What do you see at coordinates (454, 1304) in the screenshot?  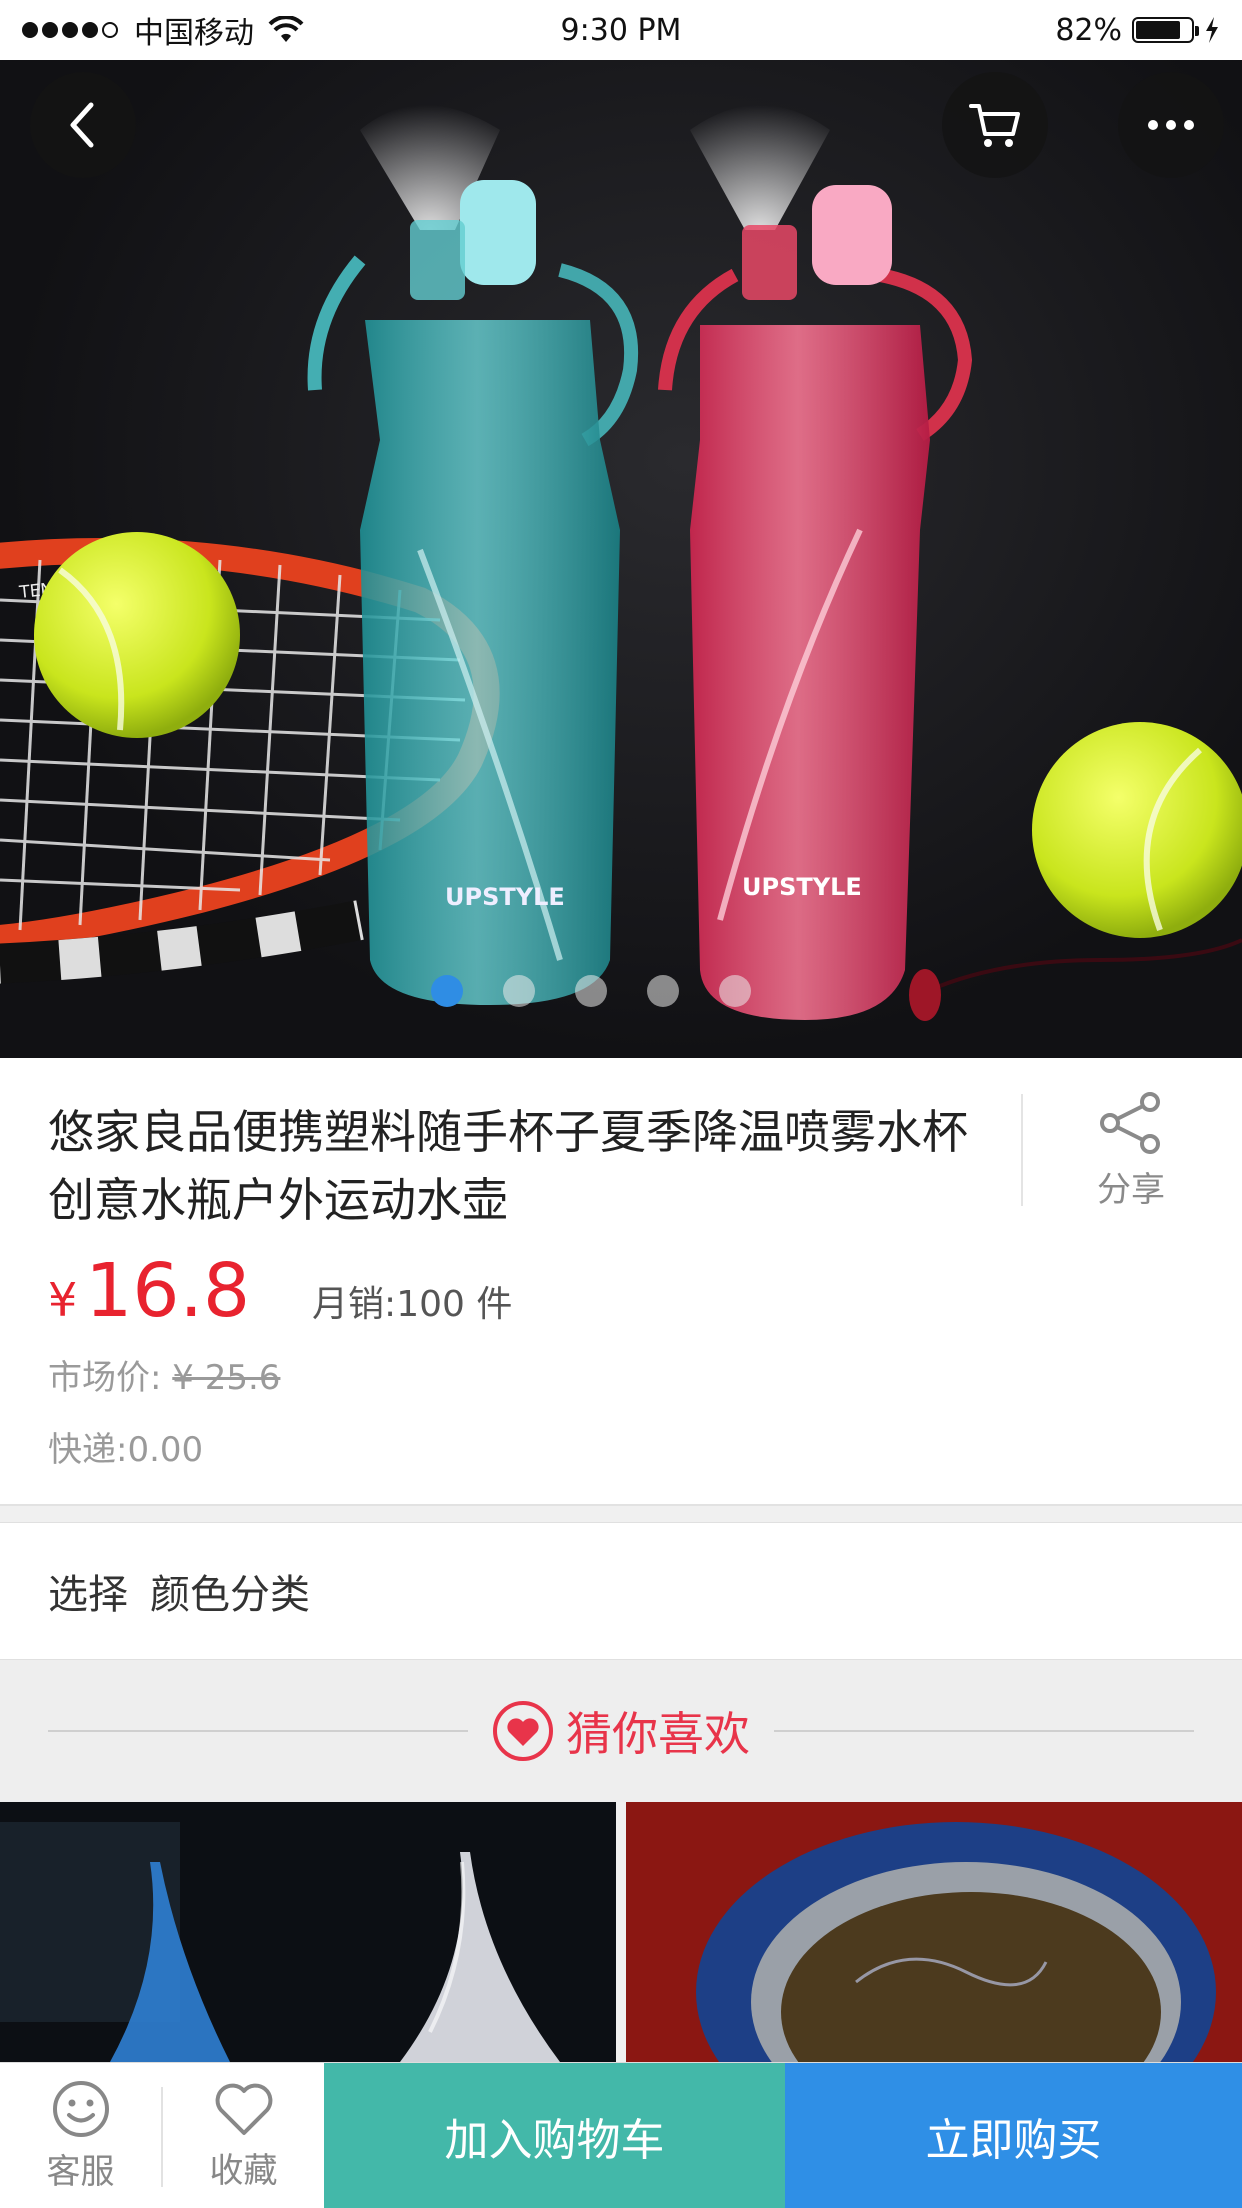 I see `sales-value: 100 件` at bounding box center [454, 1304].